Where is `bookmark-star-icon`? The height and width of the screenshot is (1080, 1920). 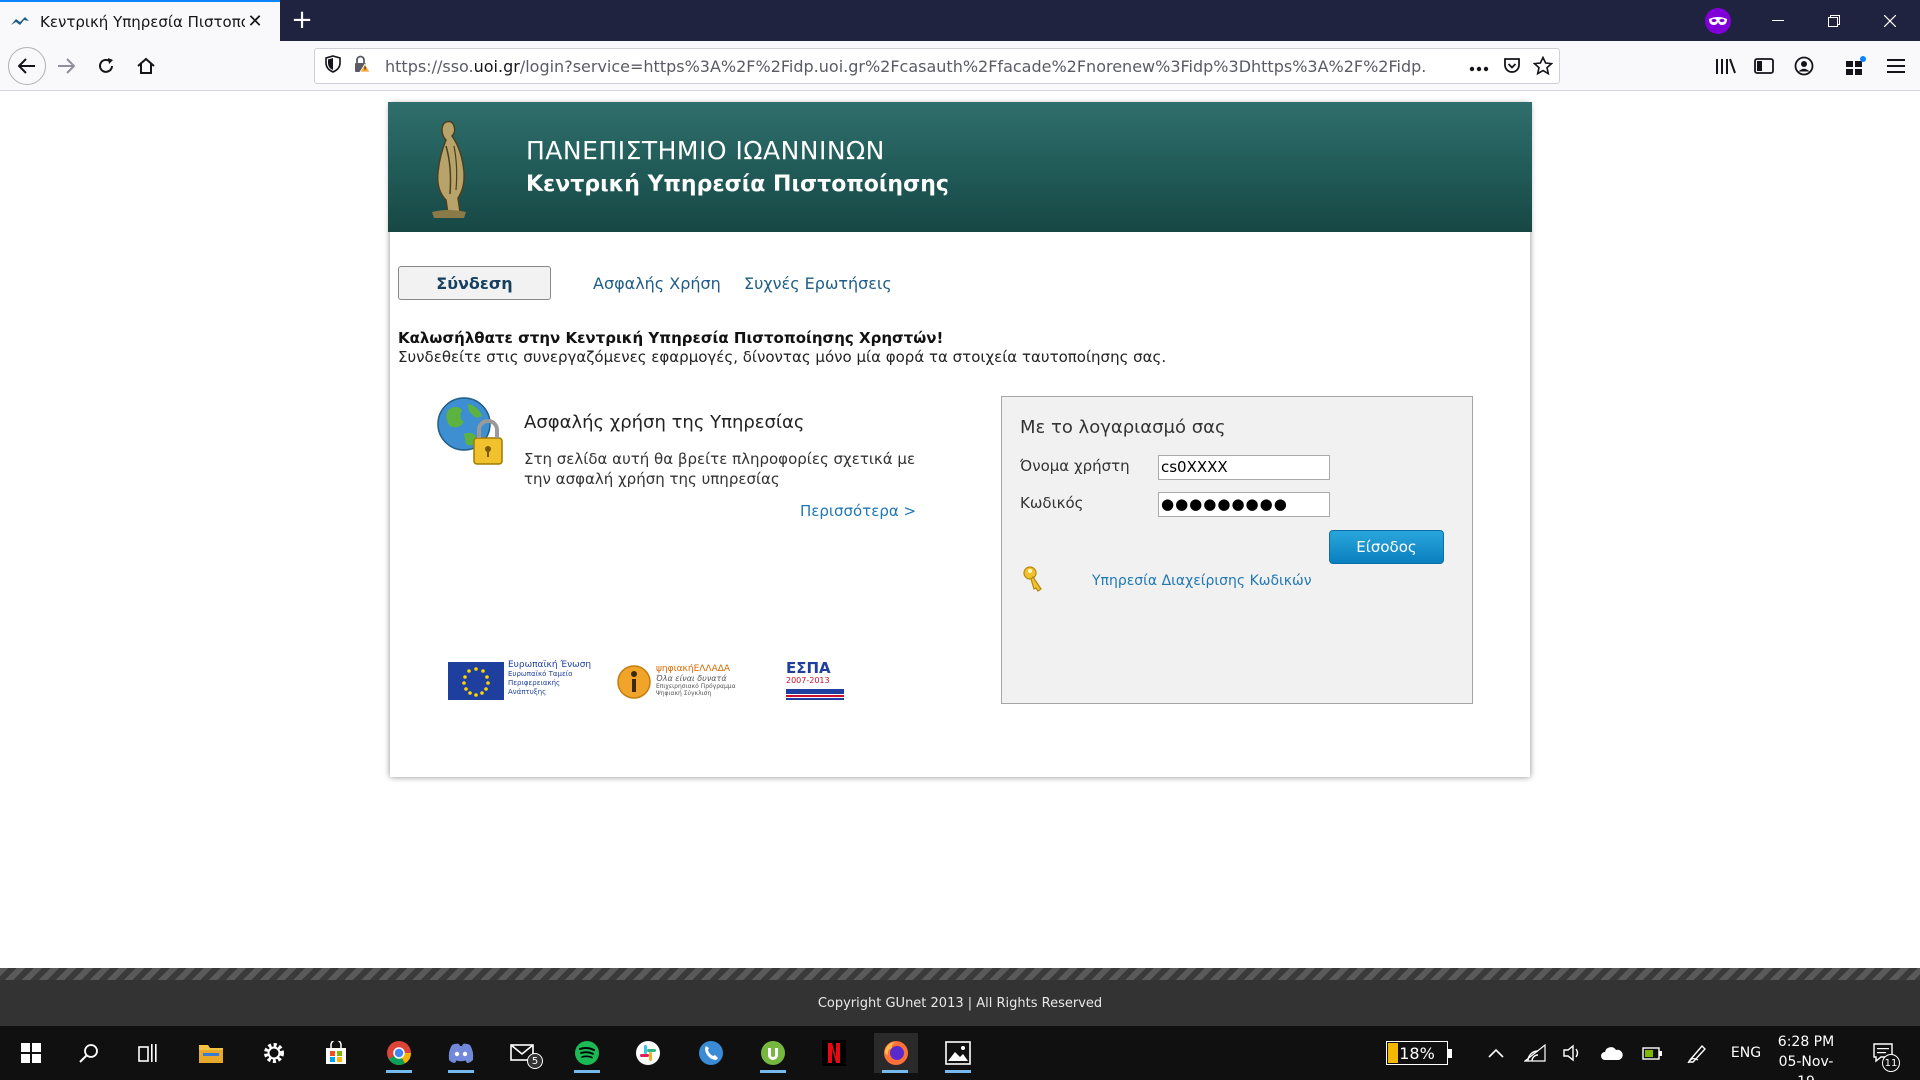
bookmark-star-icon is located at coordinates (1543, 67).